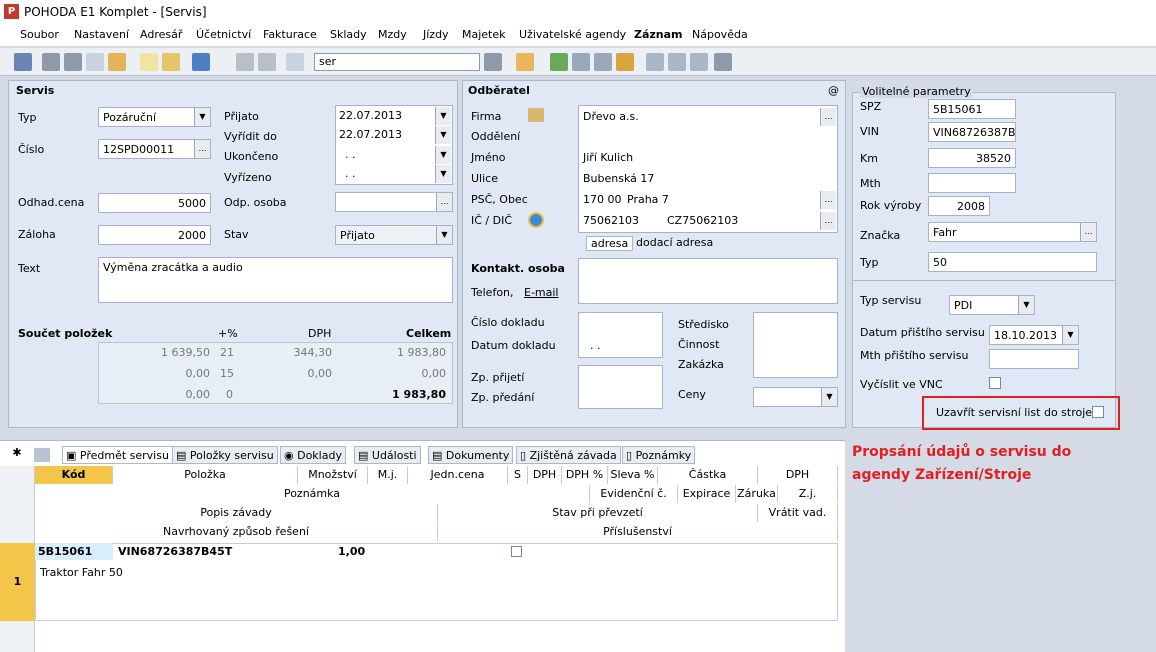 Image resolution: width=1156 pixels, height=652 pixels. I want to click on tab-dokumenty: ▤ Dokumenty, so click(471, 455).